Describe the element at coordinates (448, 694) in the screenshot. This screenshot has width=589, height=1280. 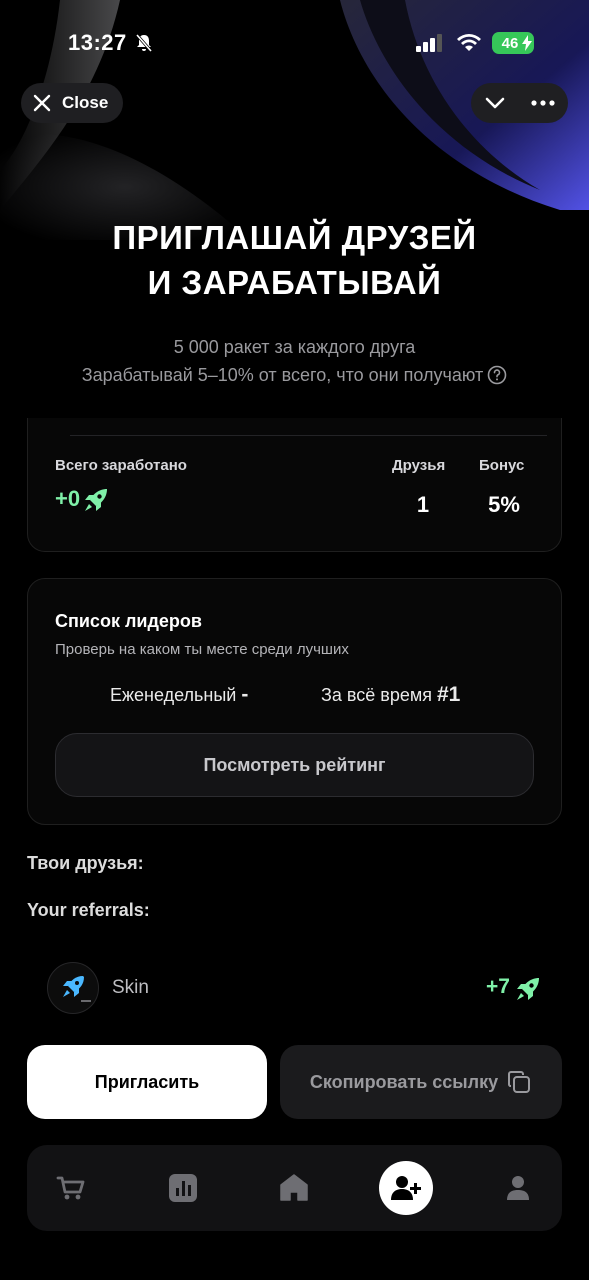
I see `alltime-rank-value: #1` at that location.